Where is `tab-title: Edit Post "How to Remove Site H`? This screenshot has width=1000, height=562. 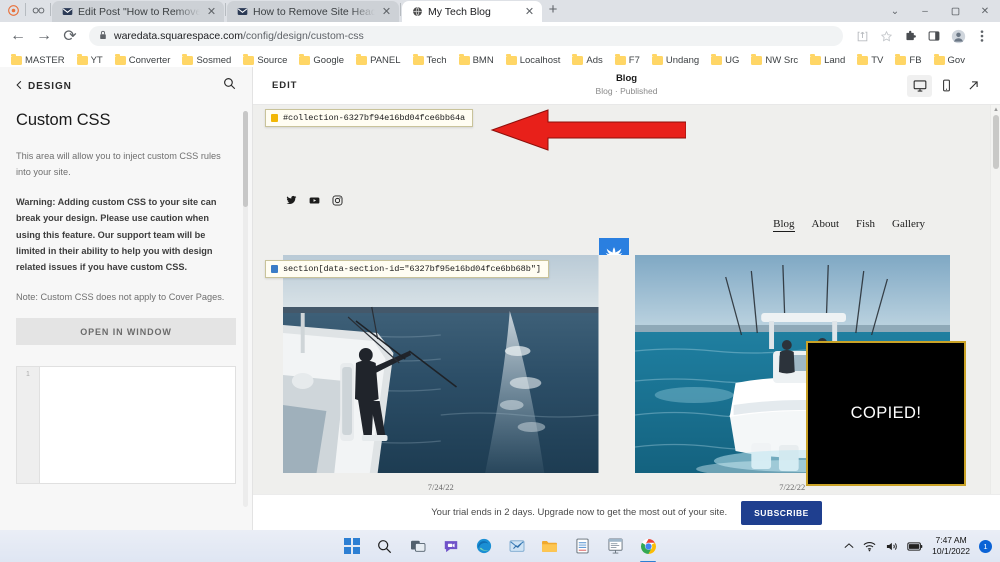 tab-title: Edit Post "How to Remove Site H is located at coordinates (139, 11).